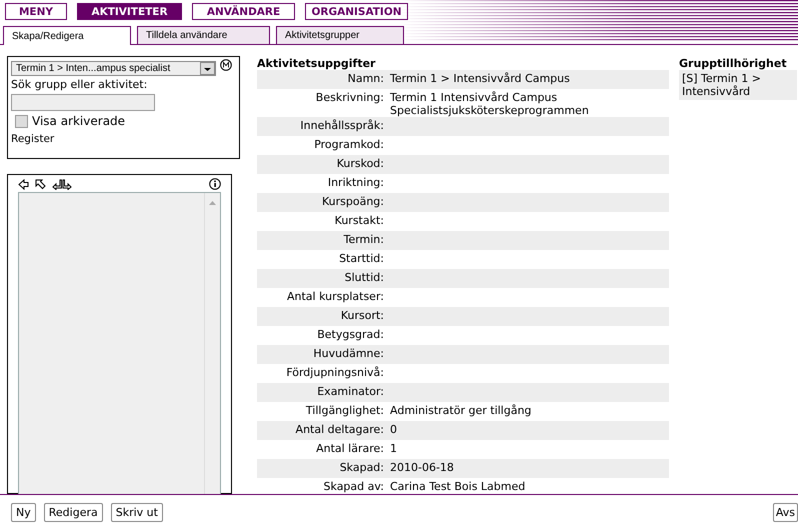 The image size is (798, 529). Describe the element at coordinates (785, 512) in the screenshot. I see `action-button: Avs` at that location.